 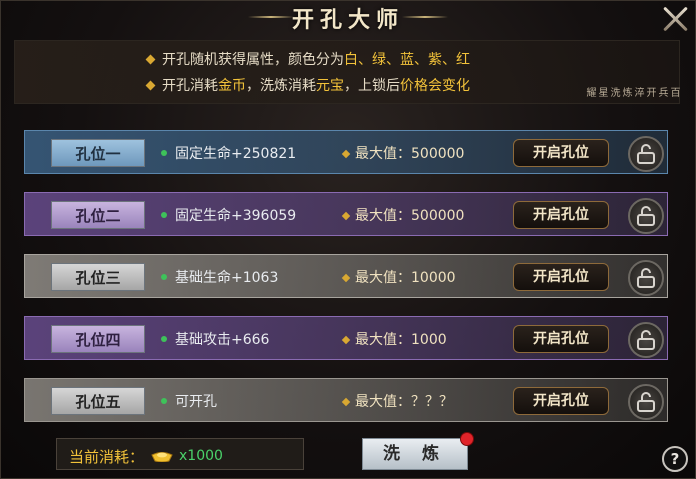 I want to click on slot-attribute: 基础攻击+666, so click(x=215, y=339).